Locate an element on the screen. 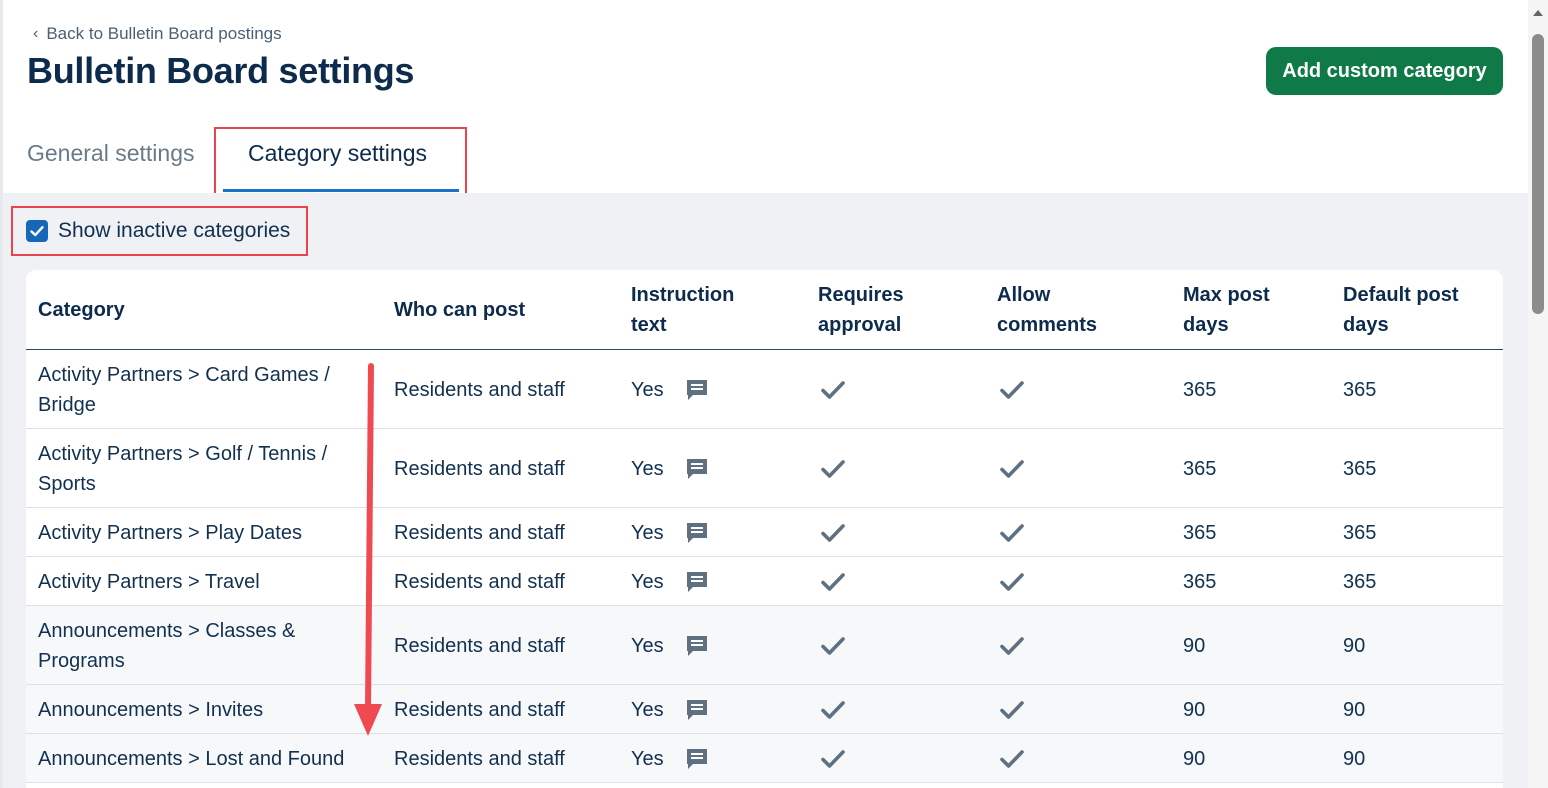 This screenshot has width=1548, height=788. column-header-max-line1: Max post is located at coordinates (1226, 295).